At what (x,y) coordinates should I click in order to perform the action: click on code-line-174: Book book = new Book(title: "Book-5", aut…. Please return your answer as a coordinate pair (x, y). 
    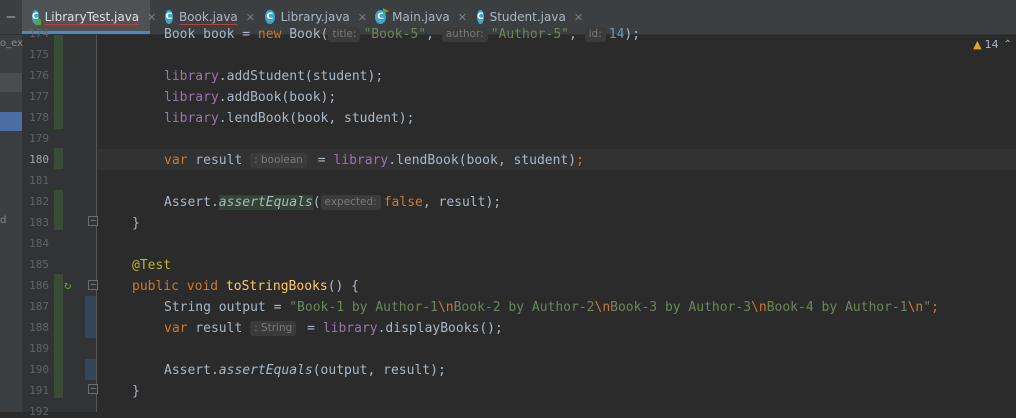
    Looking at the image, I should click on (402, 34).